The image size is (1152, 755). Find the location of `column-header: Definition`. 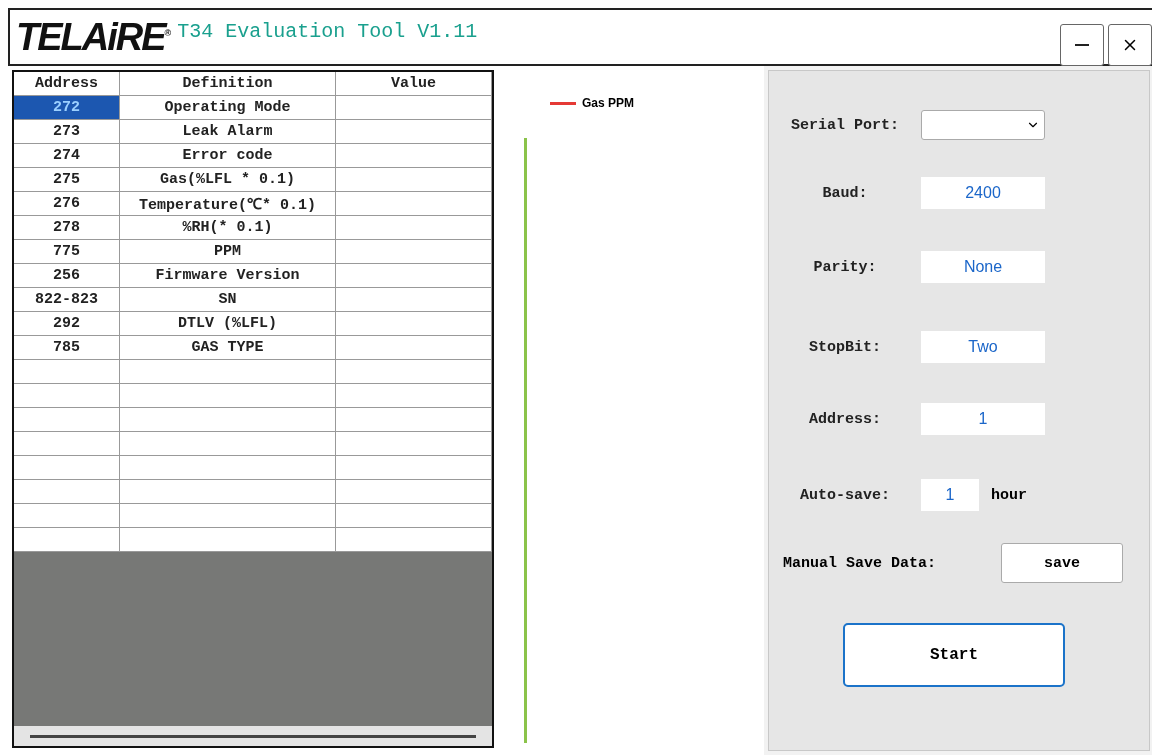

column-header: Definition is located at coordinates (228, 84).